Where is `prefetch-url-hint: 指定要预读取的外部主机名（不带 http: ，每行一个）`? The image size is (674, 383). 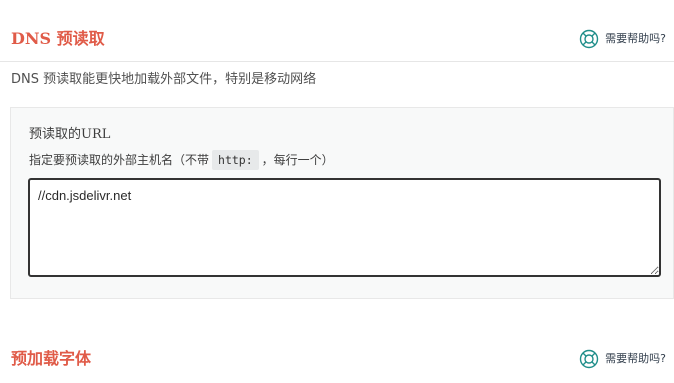 prefetch-url-hint: 指定要预读取的外部主机名（不带 http: ，每行一个） is located at coordinates (181, 160).